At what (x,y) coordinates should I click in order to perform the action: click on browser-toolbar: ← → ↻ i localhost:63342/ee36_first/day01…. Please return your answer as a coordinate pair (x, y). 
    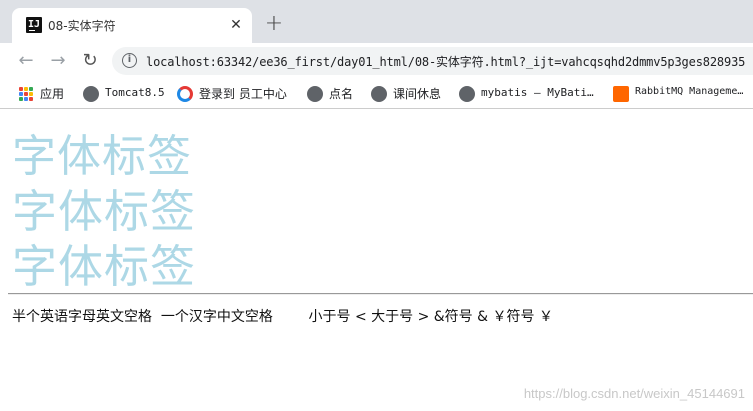
    Looking at the image, I should click on (376, 61).